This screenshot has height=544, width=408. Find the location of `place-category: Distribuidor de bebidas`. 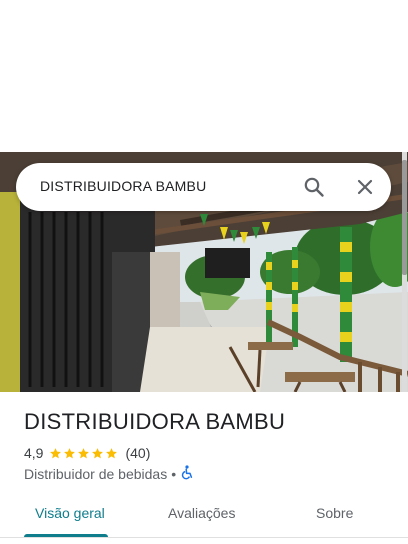

place-category: Distribuidor de bebidas is located at coordinates (96, 474).